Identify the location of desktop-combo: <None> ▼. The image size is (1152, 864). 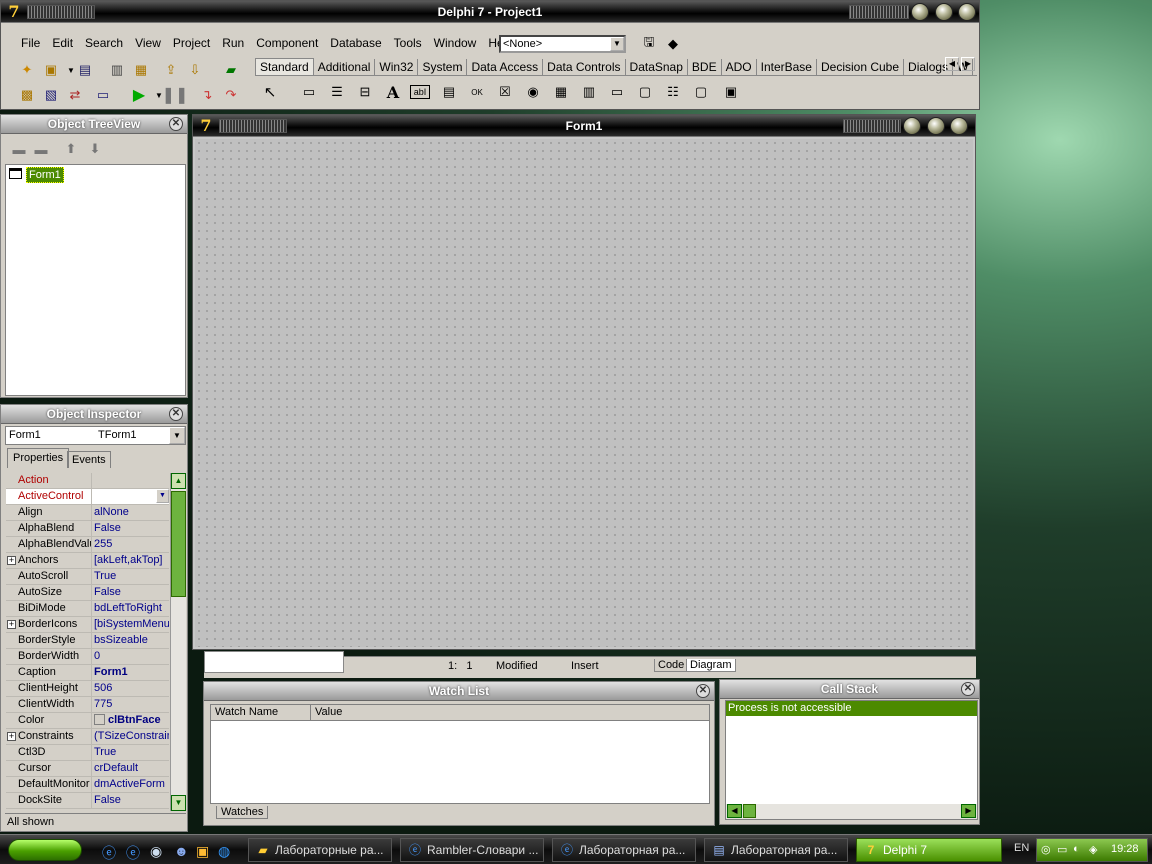
(562, 44).